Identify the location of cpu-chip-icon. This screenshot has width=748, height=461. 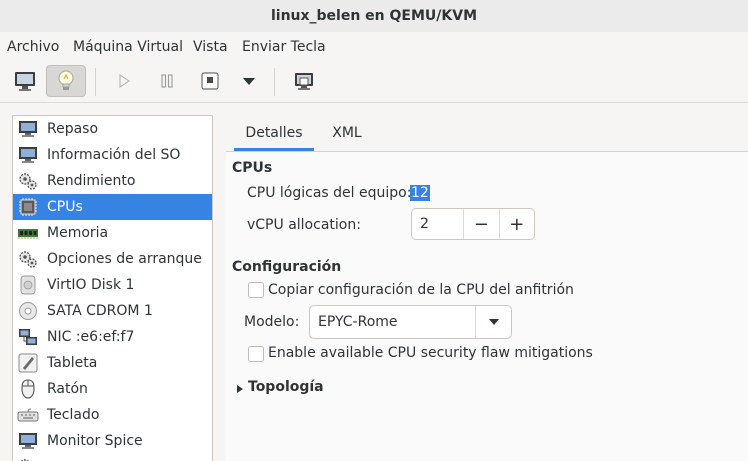
(28, 207).